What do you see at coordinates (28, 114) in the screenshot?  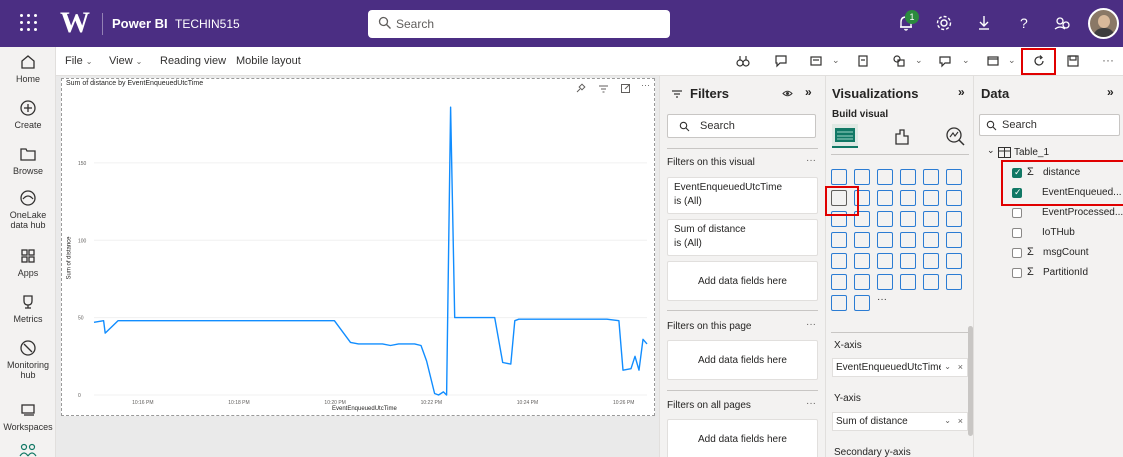 I see `nav-item-create: Create` at bounding box center [28, 114].